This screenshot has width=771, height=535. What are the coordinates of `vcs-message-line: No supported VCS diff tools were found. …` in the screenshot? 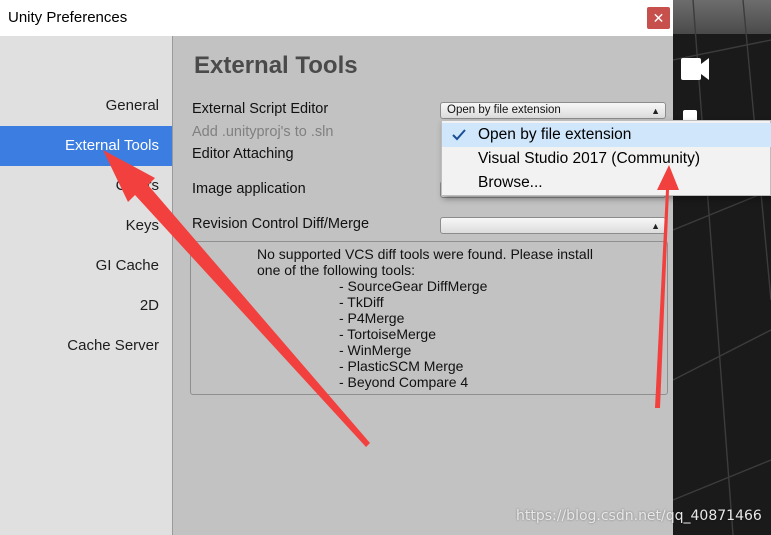 It's located at (425, 254).